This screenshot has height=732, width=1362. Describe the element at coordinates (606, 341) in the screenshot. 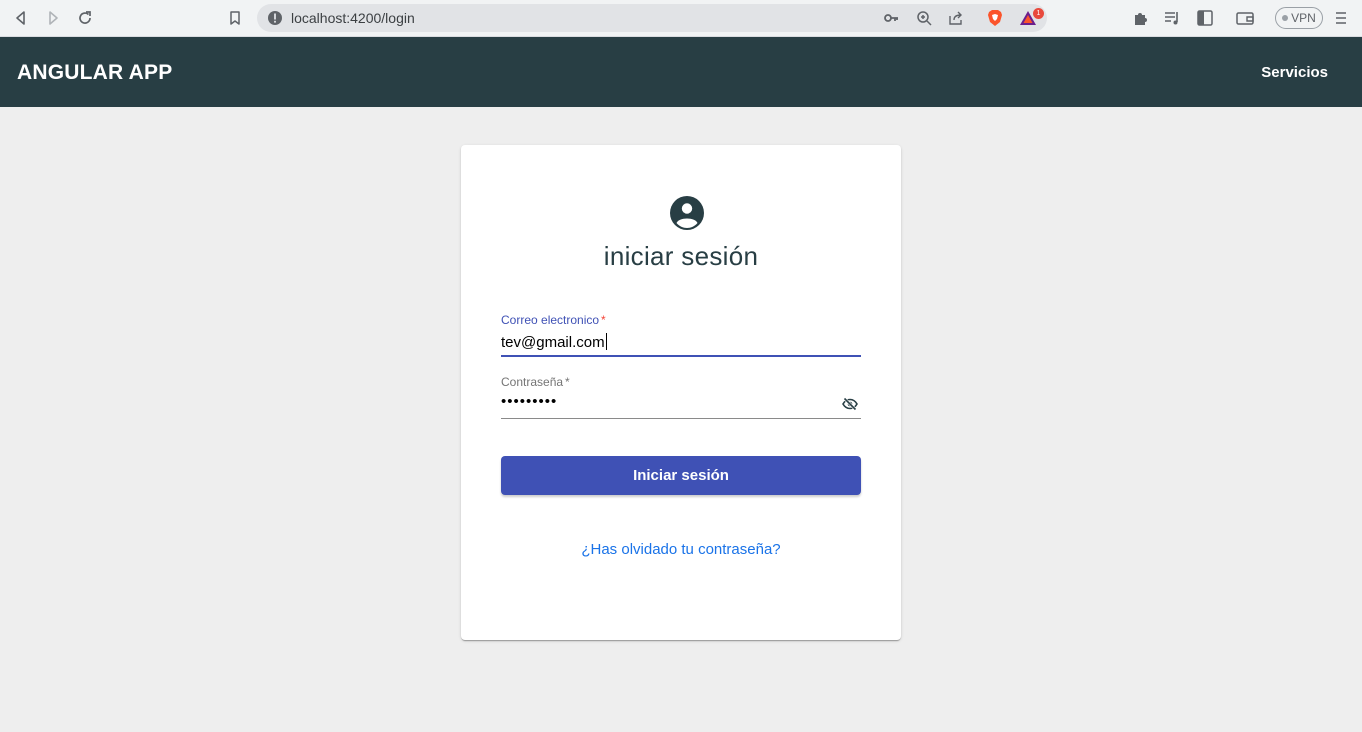

I see `text-caret` at that location.